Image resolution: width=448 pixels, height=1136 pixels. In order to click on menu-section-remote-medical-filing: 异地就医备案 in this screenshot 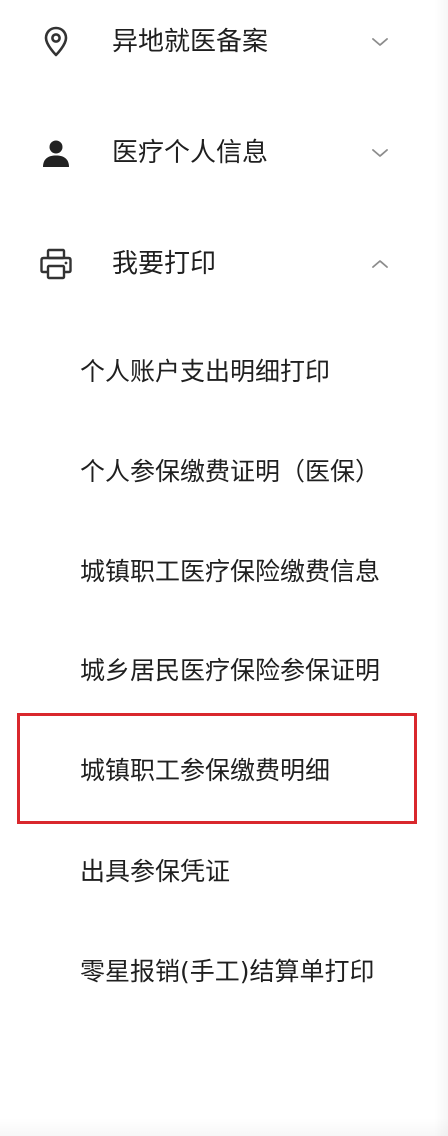, I will do `click(224, 42)`.